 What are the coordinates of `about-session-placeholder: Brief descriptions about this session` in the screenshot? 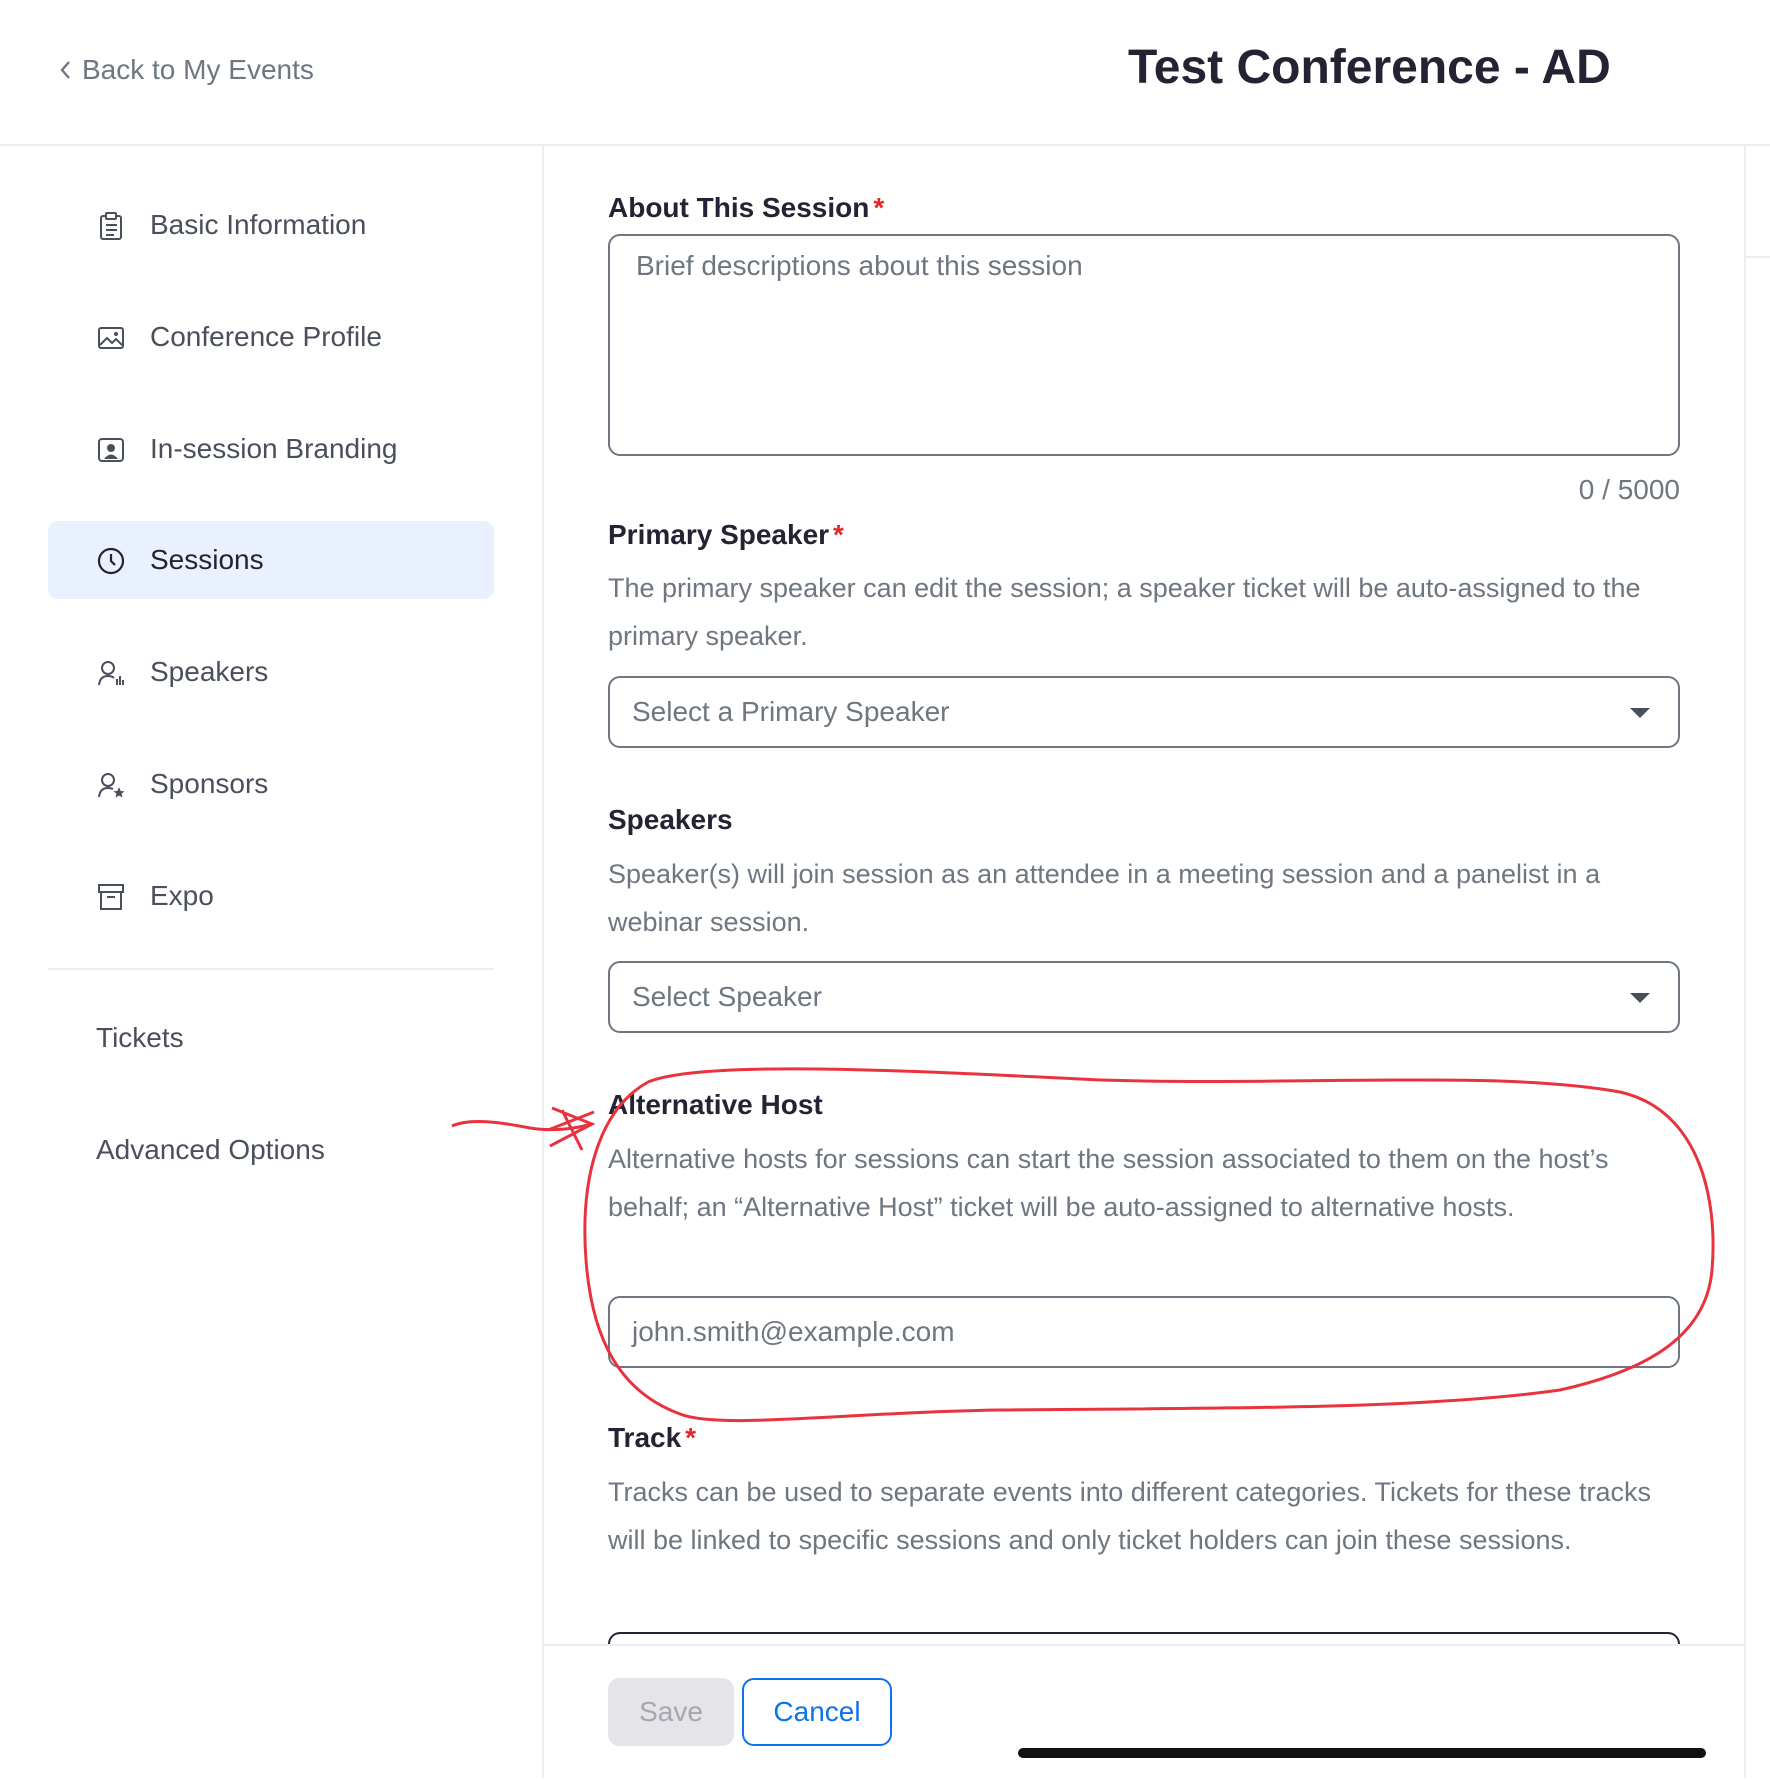 It's located at (859, 265).